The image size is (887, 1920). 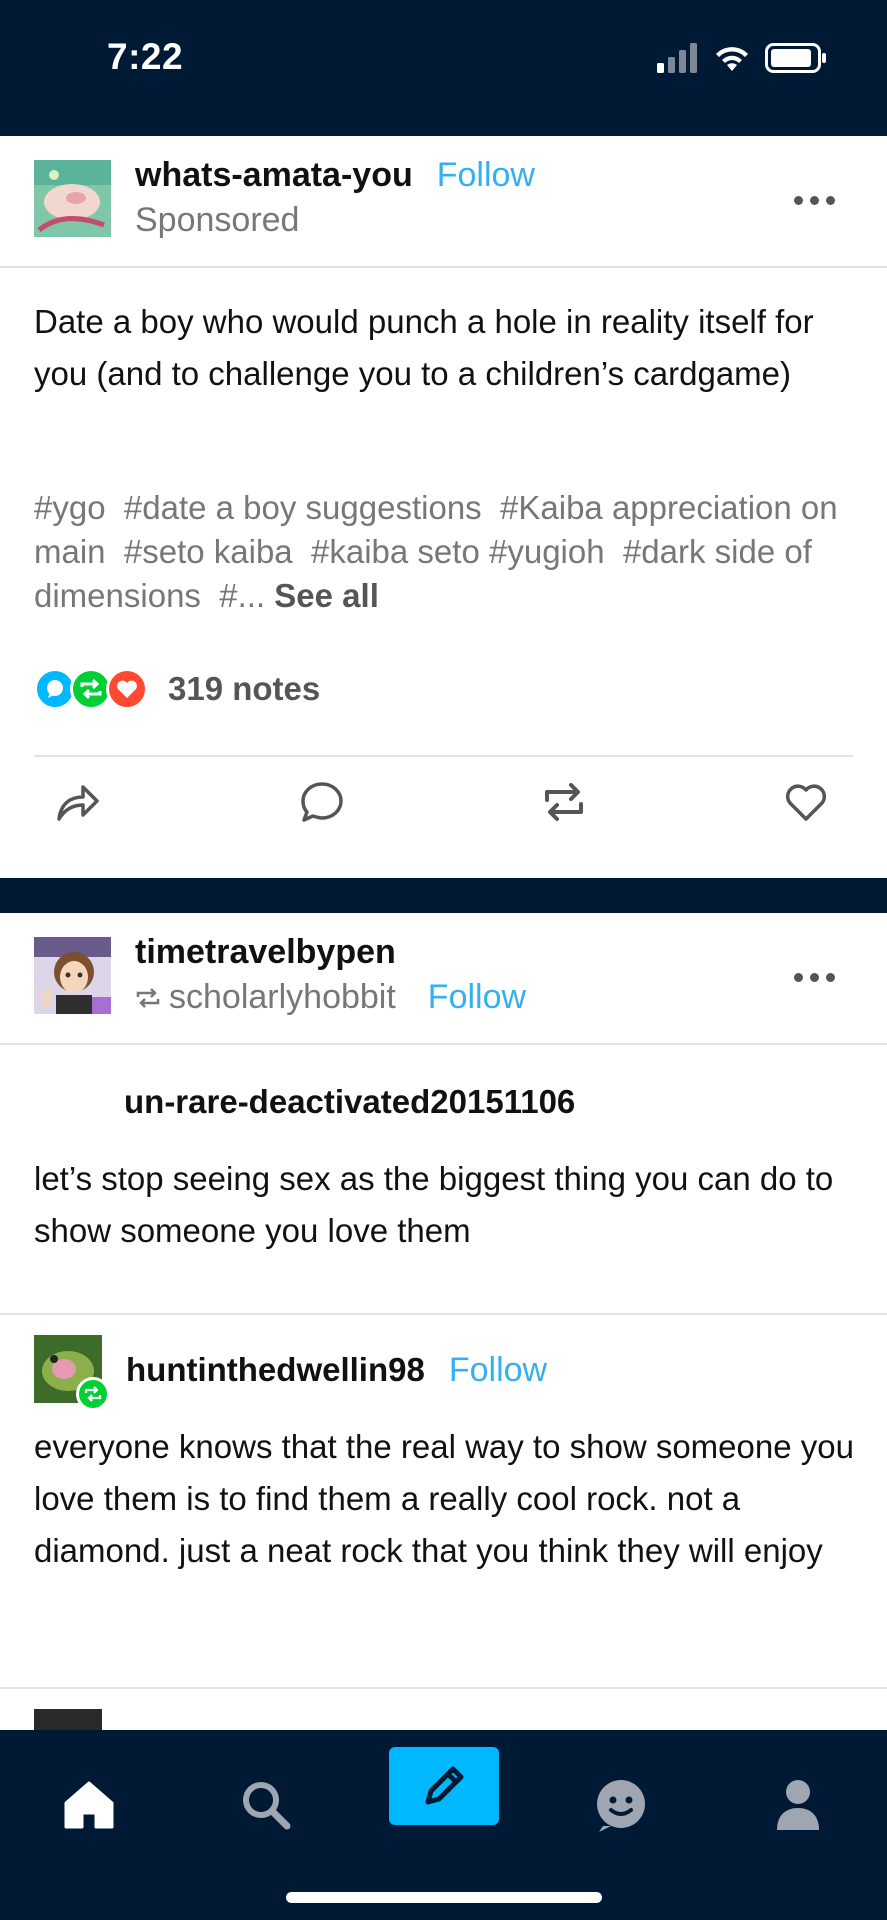 What do you see at coordinates (68, 1719) in the screenshot?
I see `next-trail-avatar` at bounding box center [68, 1719].